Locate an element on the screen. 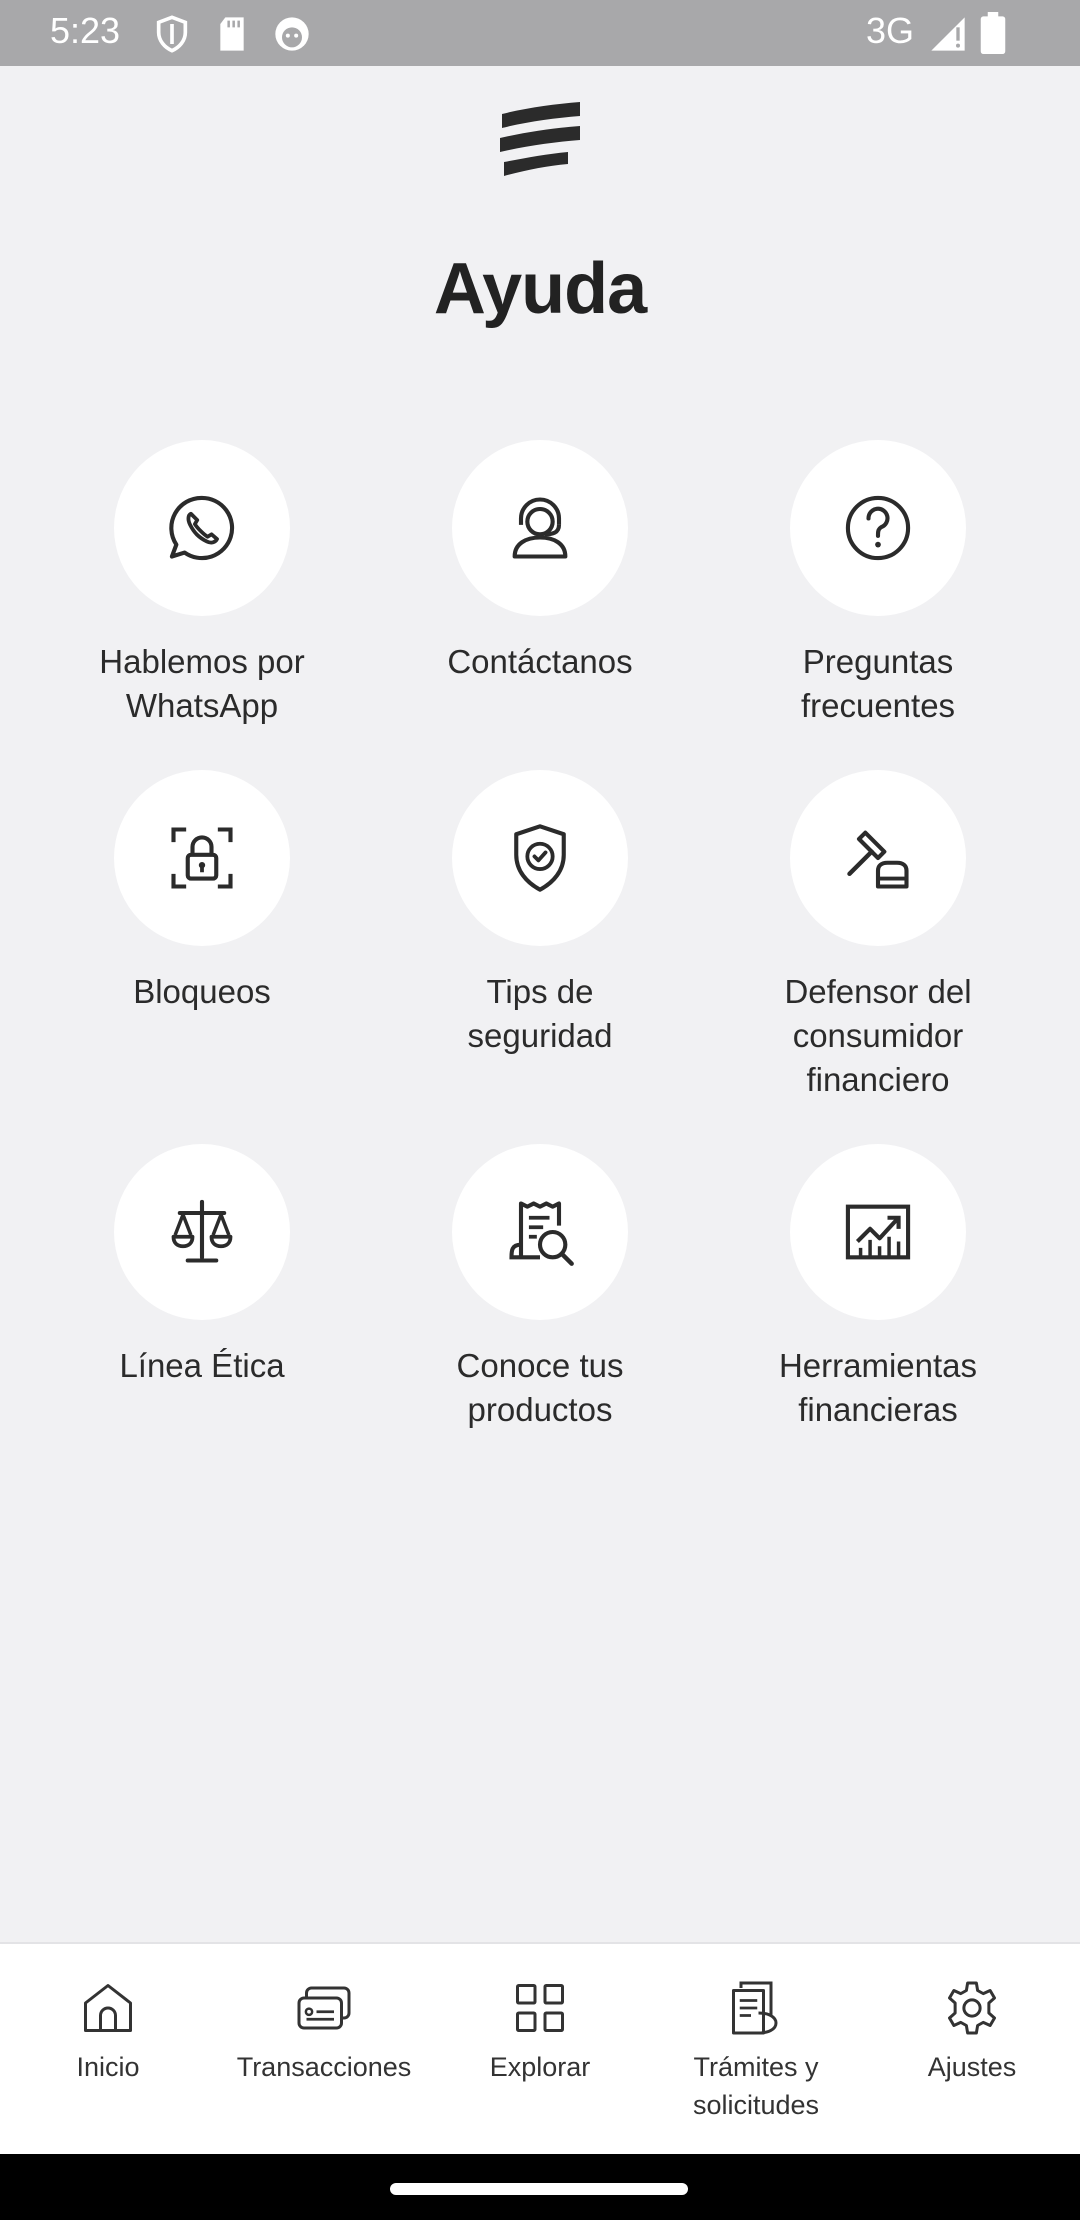 The height and width of the screenshot is (2220, 1080). headset-agent-icon is located at coordinates (540, 528).